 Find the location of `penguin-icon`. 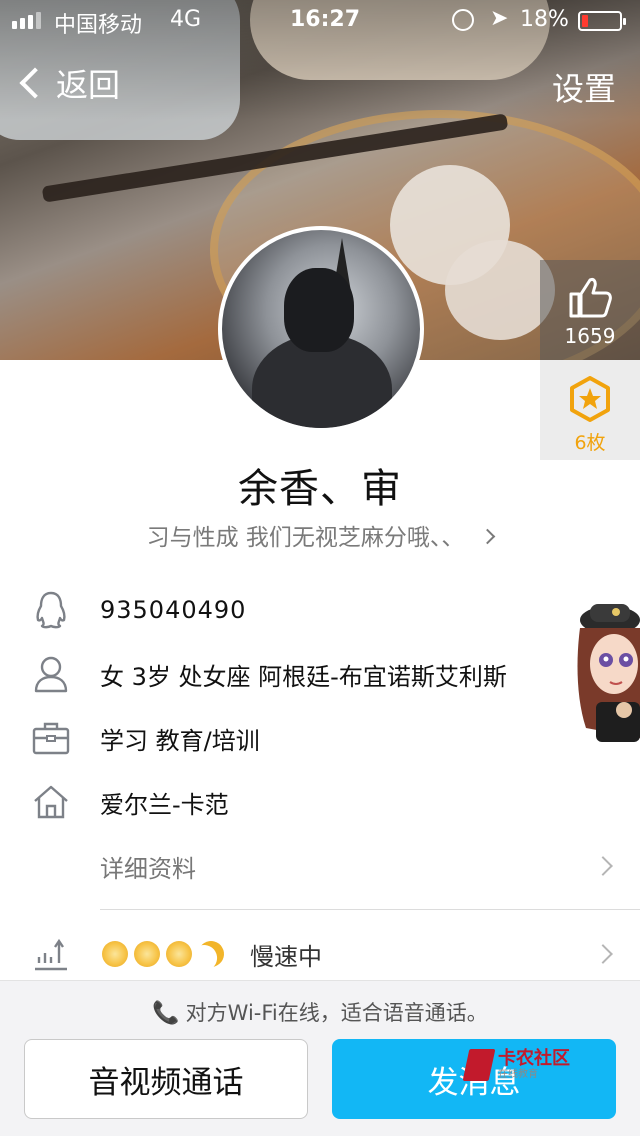

penguin-icon is located at coordinates (51, 610).